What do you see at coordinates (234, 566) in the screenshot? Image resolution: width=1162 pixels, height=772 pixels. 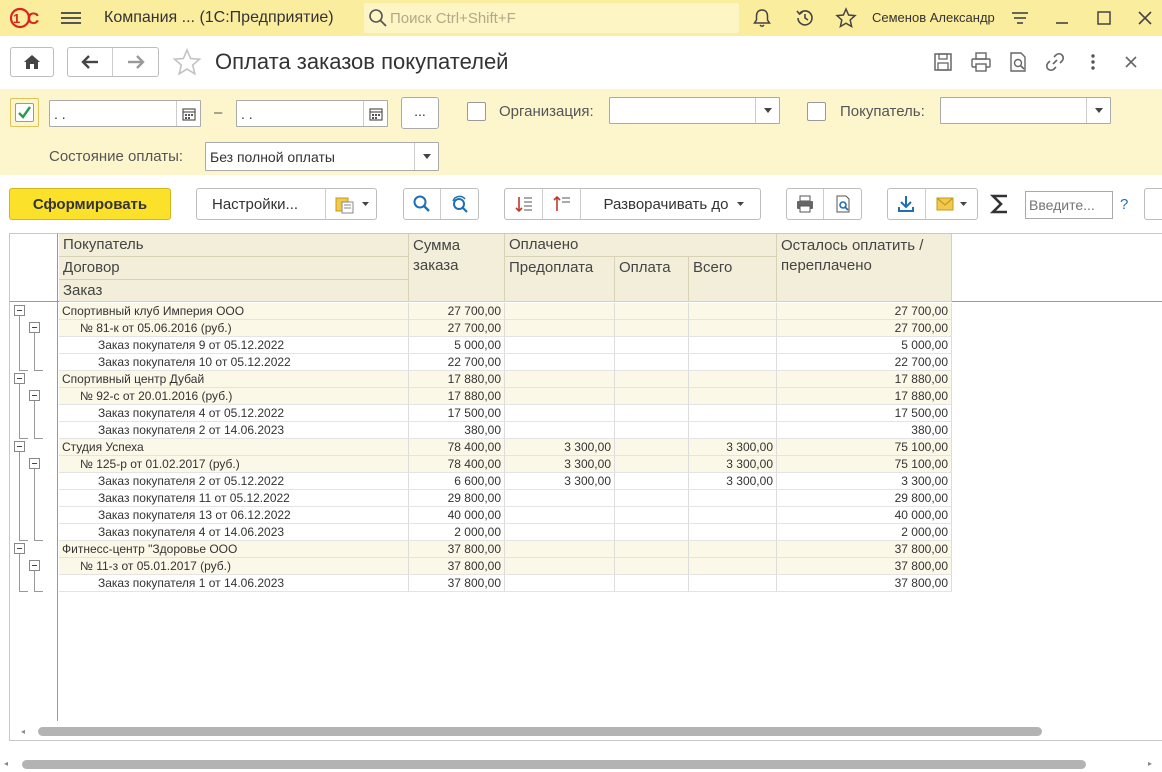 I see `contract-row-name: № 11-з от 05.01.2017 (руб.)` at bounding box center [234, 566].